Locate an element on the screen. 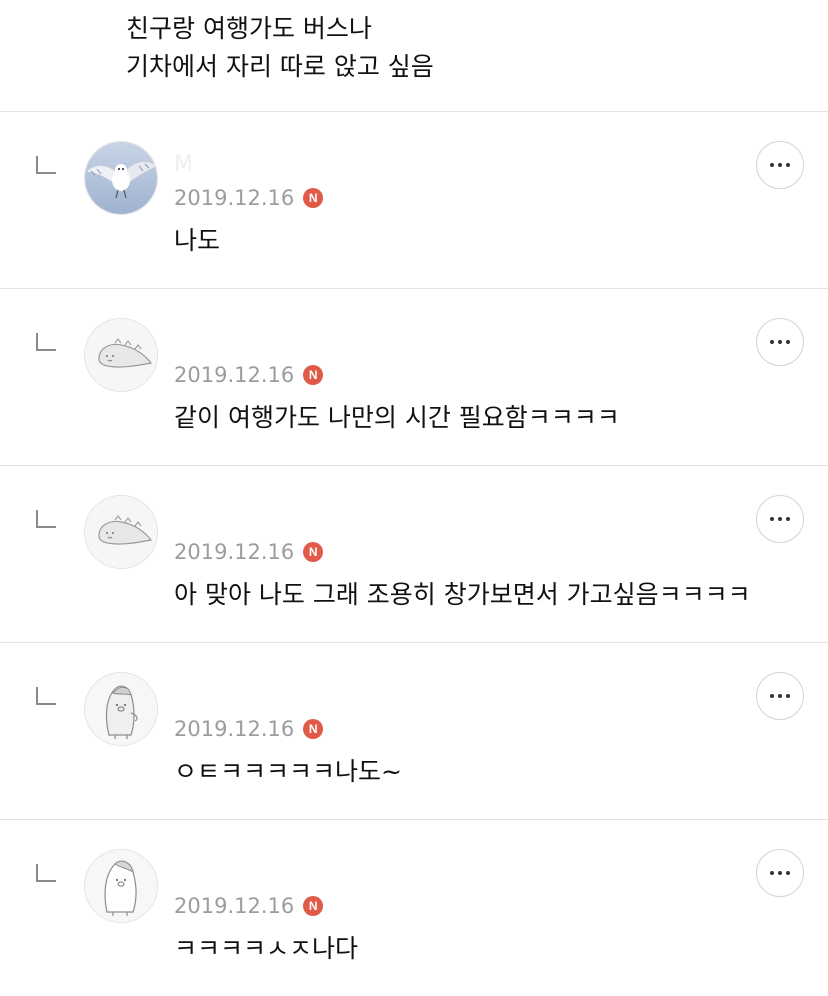  comment-text-line-2: 기차에서 자리 따로 앉고 싶음 is located at coordinates (280, 66).